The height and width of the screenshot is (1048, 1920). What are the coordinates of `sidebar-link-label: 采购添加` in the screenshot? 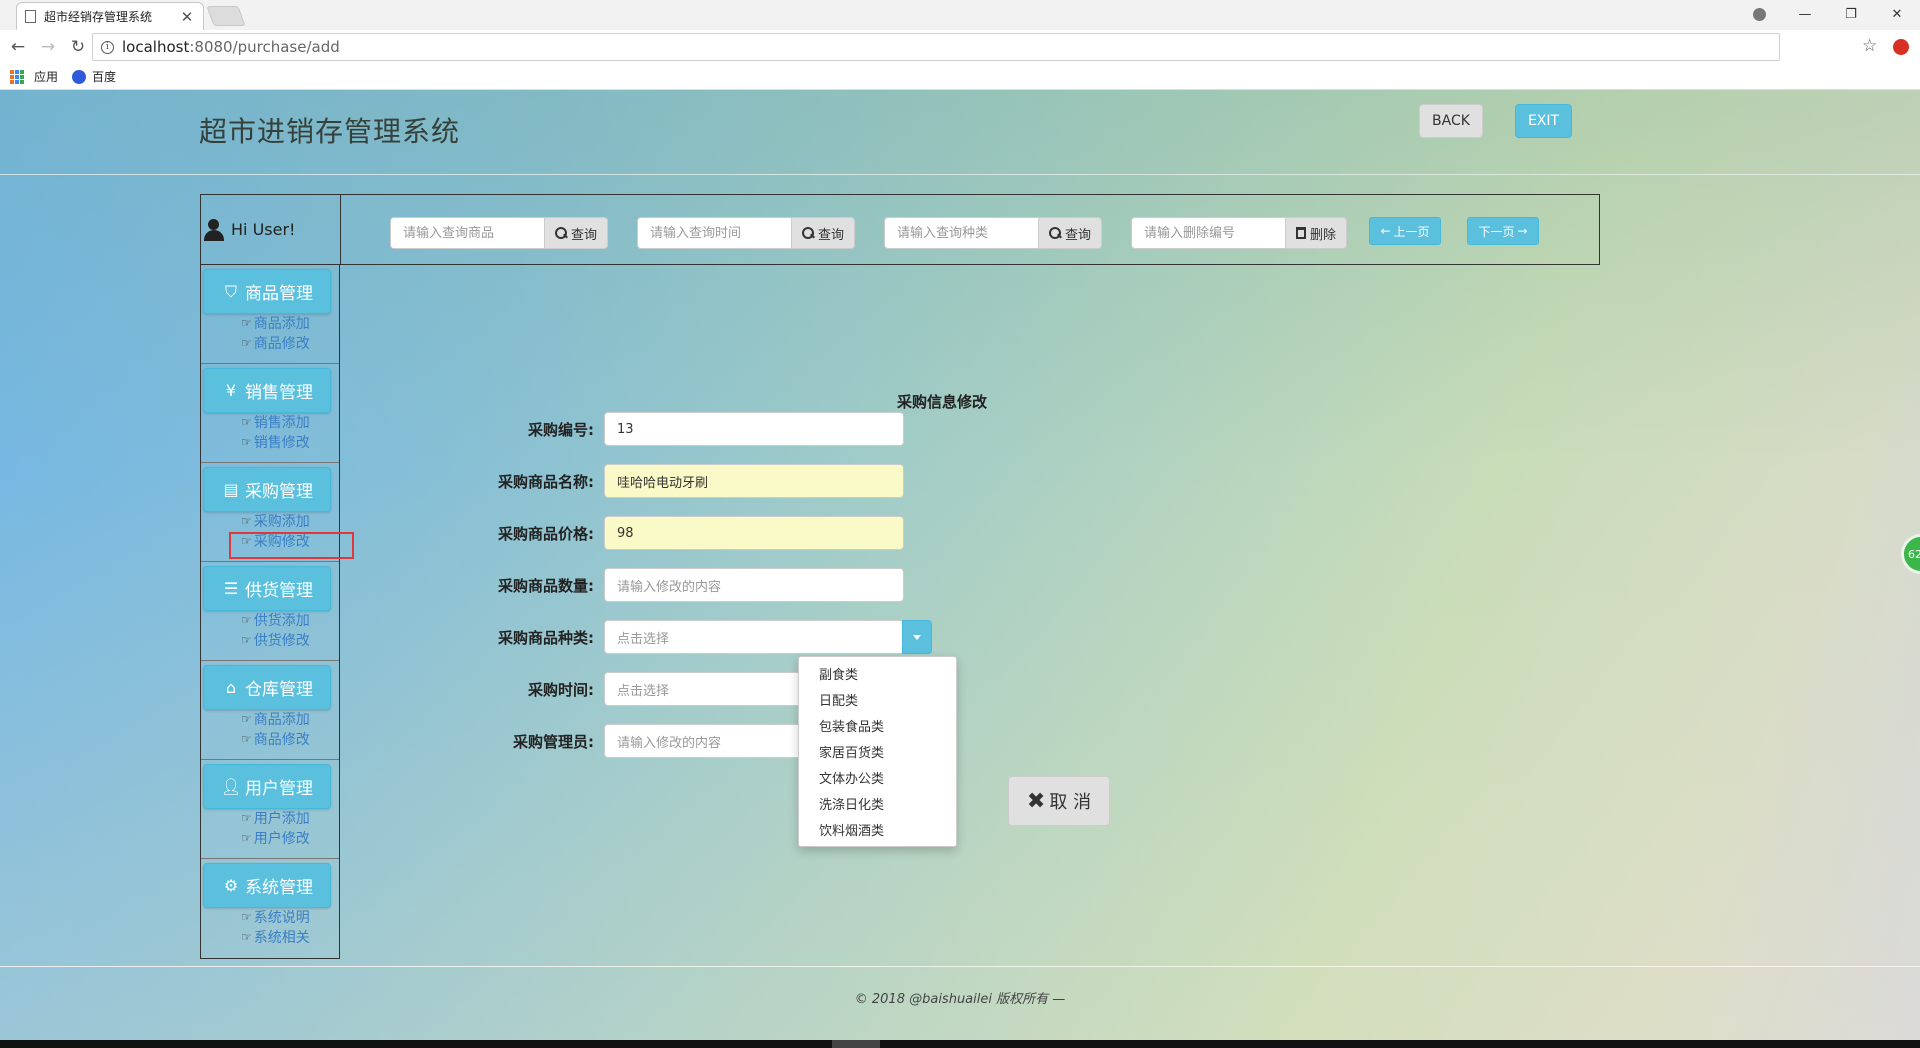 It's located at (281, 522).